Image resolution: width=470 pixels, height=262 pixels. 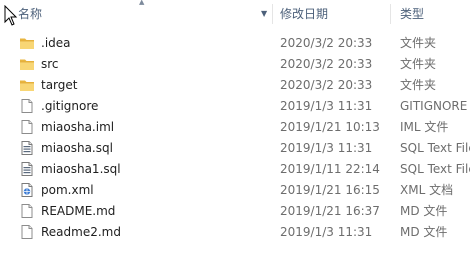 What do you see at coordinates (235, 64) in the screenshot?
I see `file-row: src 2020/3/2 20:33 文件夹` at bounding box center [235, 64].